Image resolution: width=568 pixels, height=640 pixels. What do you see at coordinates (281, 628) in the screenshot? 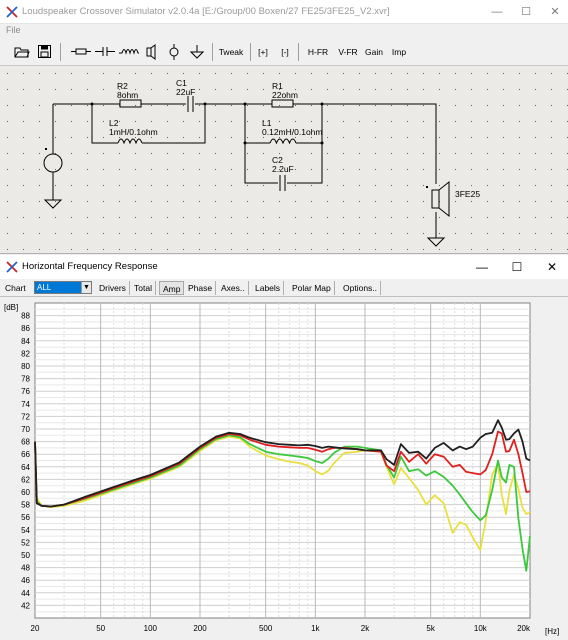
I see `x-tick-labels: 20 50 100 200 500 1k 2k 5k 10k 20k` at bounding box center [281, 628].